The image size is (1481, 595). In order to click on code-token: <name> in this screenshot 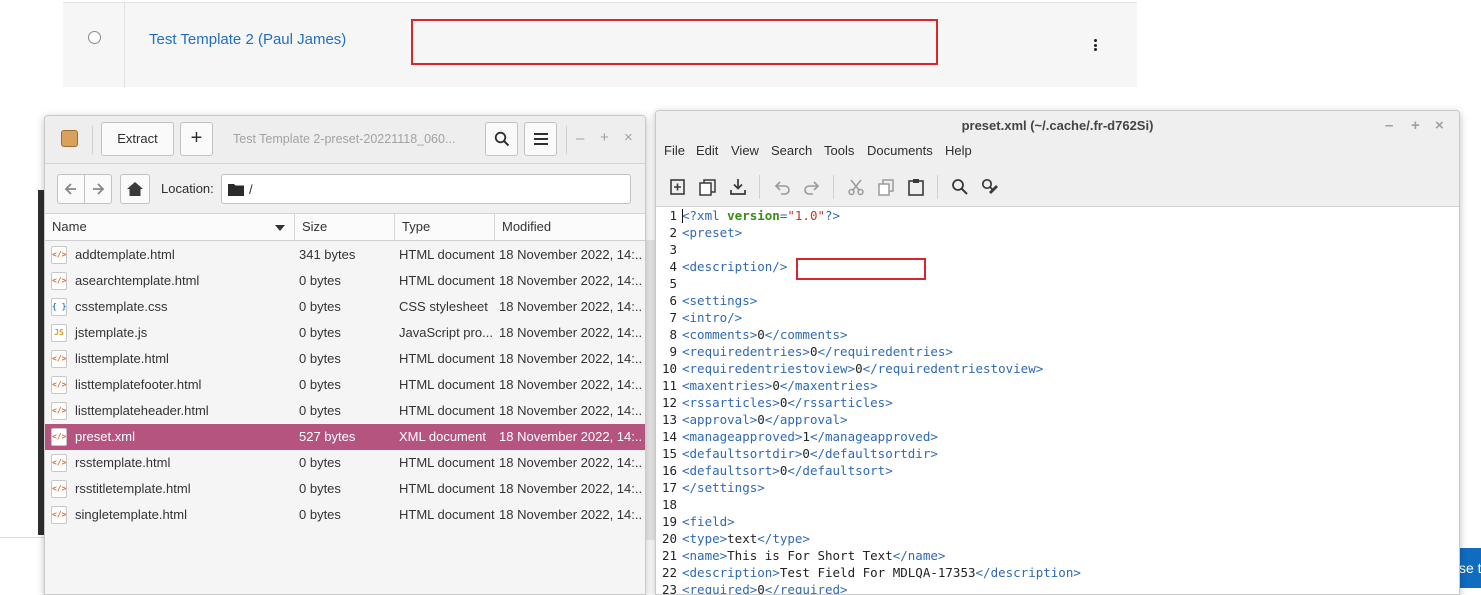, I will do `click(705, 555)`.